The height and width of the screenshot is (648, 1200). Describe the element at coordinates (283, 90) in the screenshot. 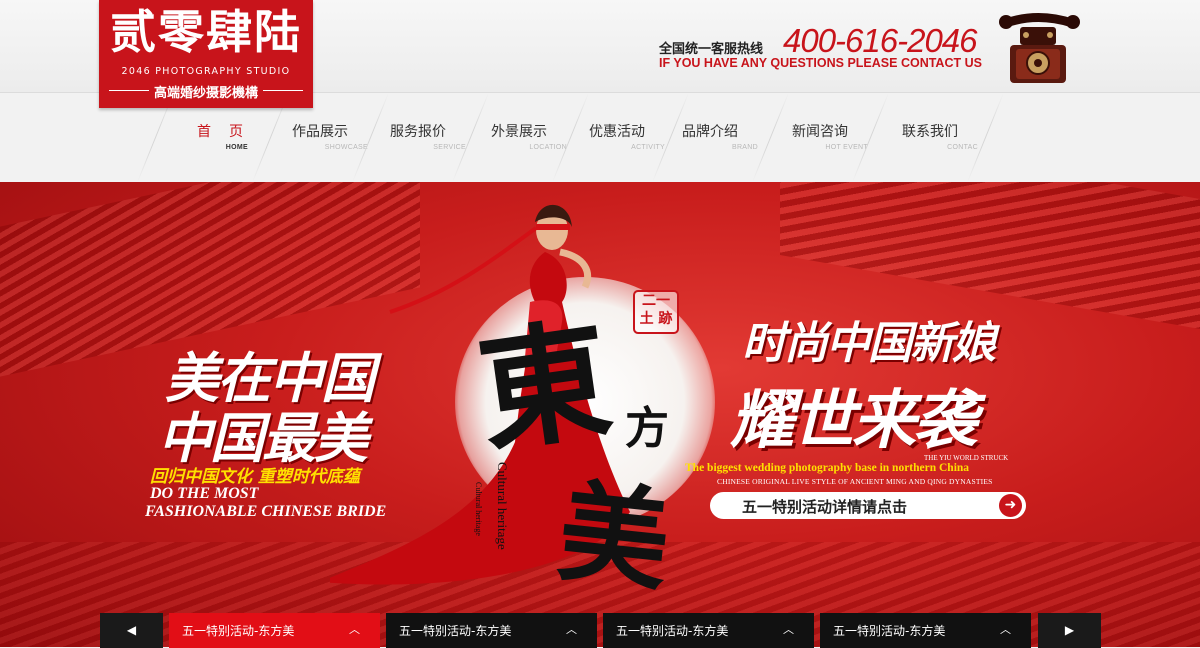

I see `logo-divider` at that location.